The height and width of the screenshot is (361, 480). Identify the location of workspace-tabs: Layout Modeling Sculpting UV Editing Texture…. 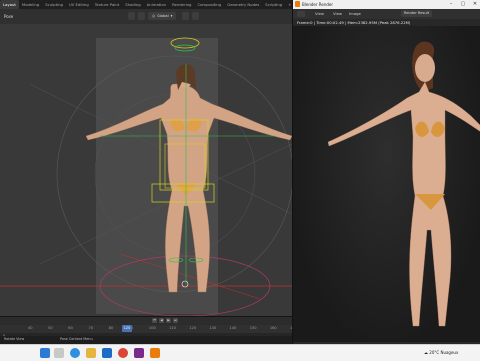
(146, 4).